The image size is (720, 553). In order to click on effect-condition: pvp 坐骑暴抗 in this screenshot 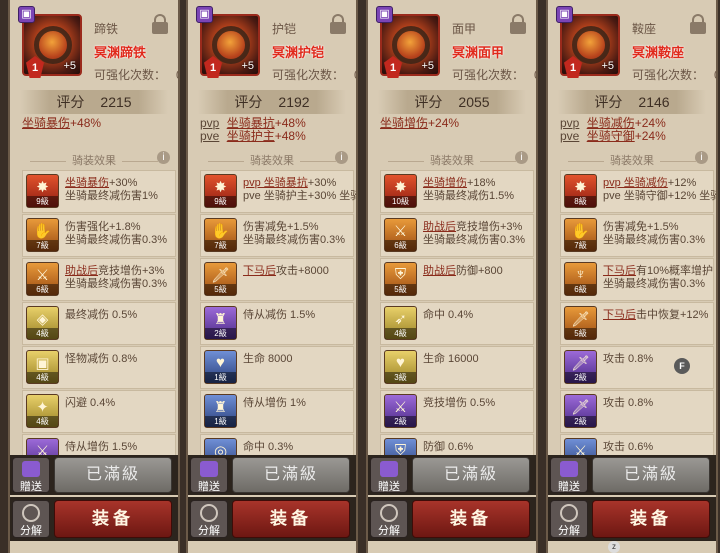, I will do `click(275, 183)`.